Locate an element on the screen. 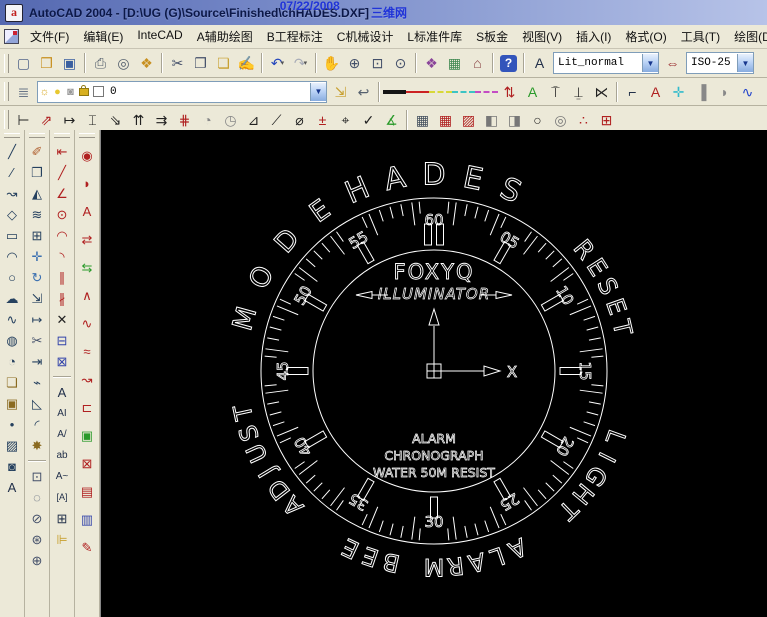 This screenshot has width=767, height=617. dim-ordinate-button: ↦ is located at coordinates (69, 120).